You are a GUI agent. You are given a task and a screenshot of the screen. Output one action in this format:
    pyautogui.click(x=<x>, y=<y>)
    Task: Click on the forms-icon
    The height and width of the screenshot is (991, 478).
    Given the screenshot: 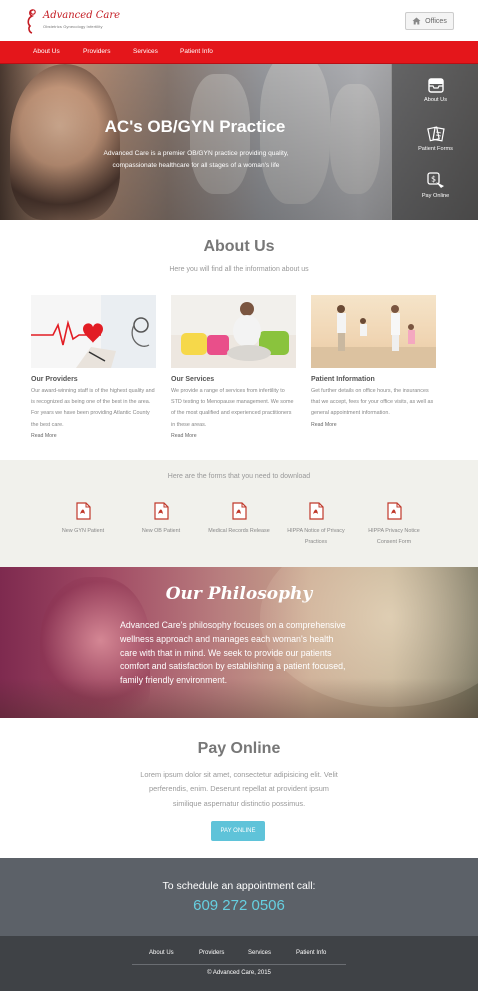 What is the action you would take?
    pyautogui.click(x=435, y=134)
    